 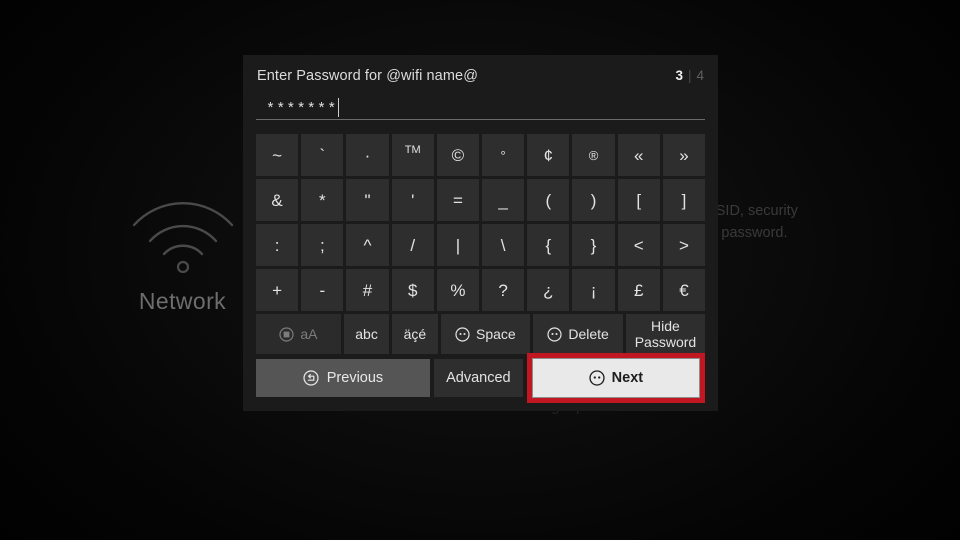 I want to click on key-plus: +, so click(x=277, y=290).